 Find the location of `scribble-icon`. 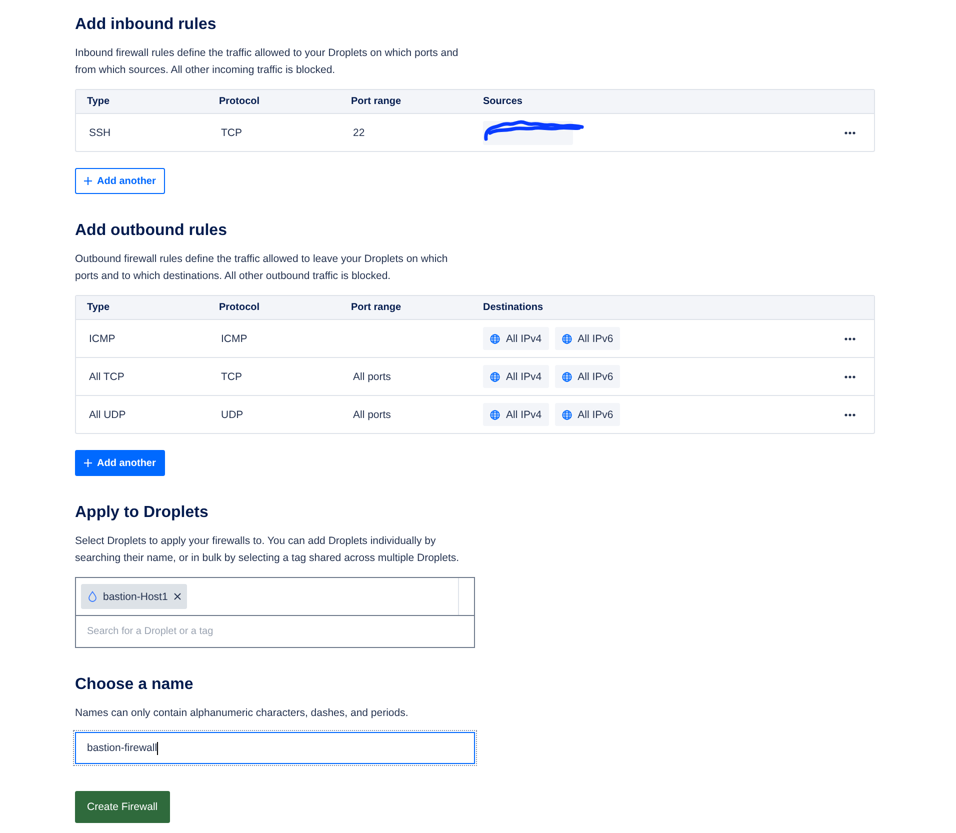

scribble-icon is located at coordinates (534, 129).